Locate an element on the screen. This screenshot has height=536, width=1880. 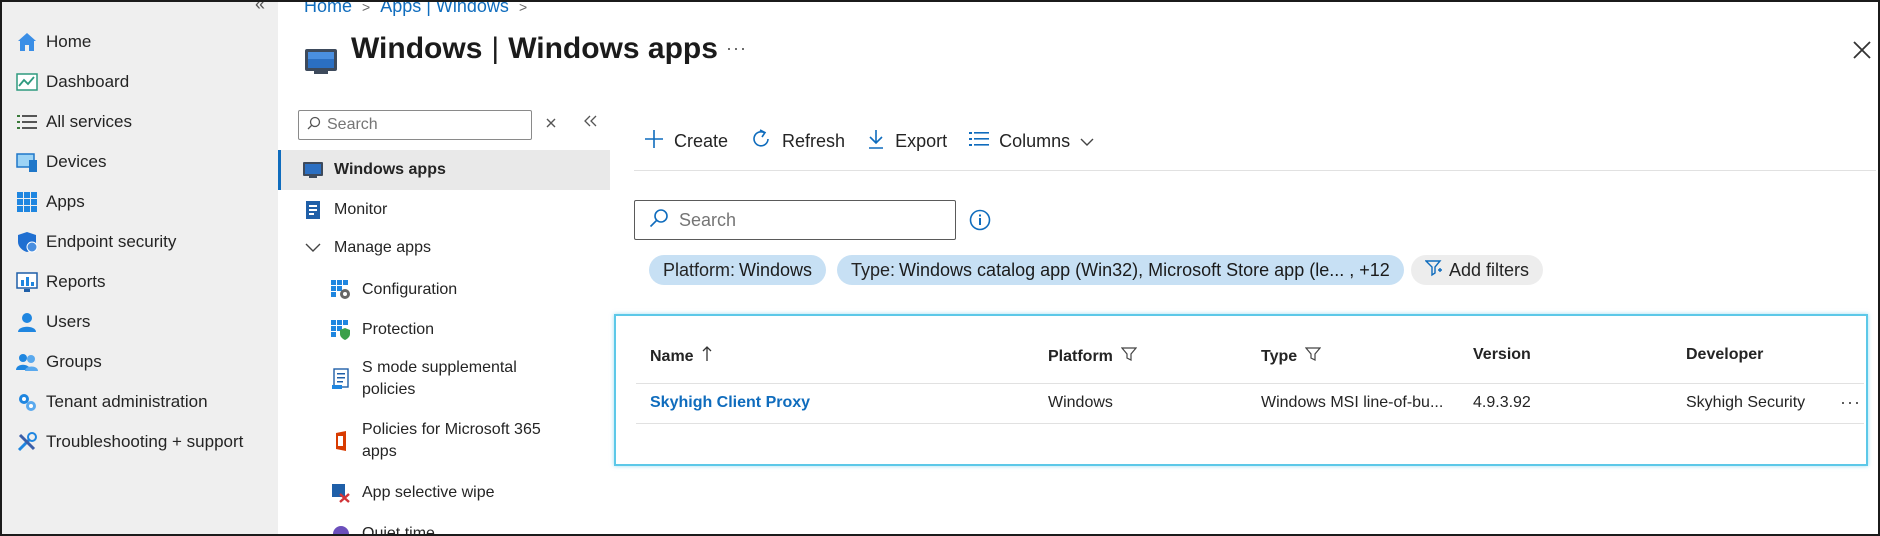
breadcrumb-home-link: Home is located at coordinates (328, 8).